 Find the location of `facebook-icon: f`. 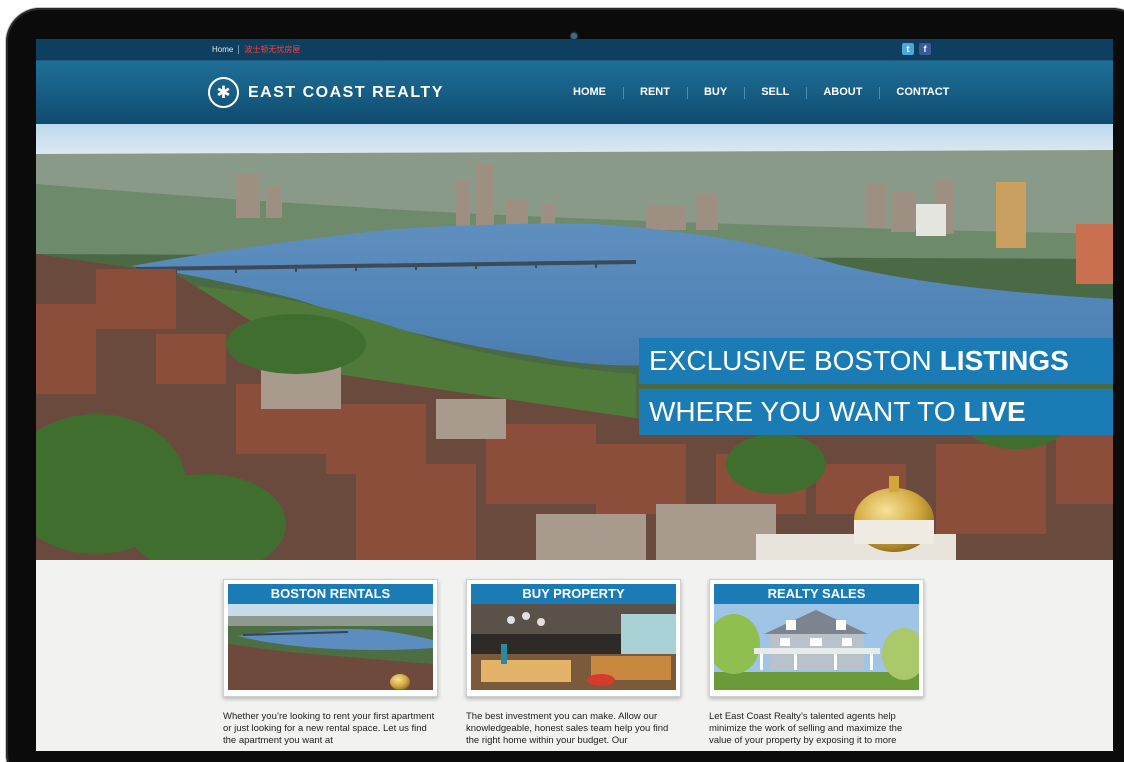

facebook-icon: f is located at coordinates (925, 49).